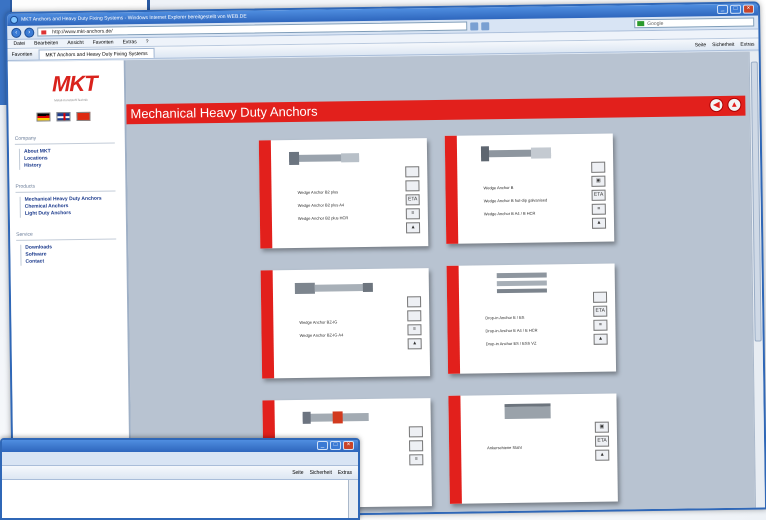  I want to click on language-flags, so click(80, 116).